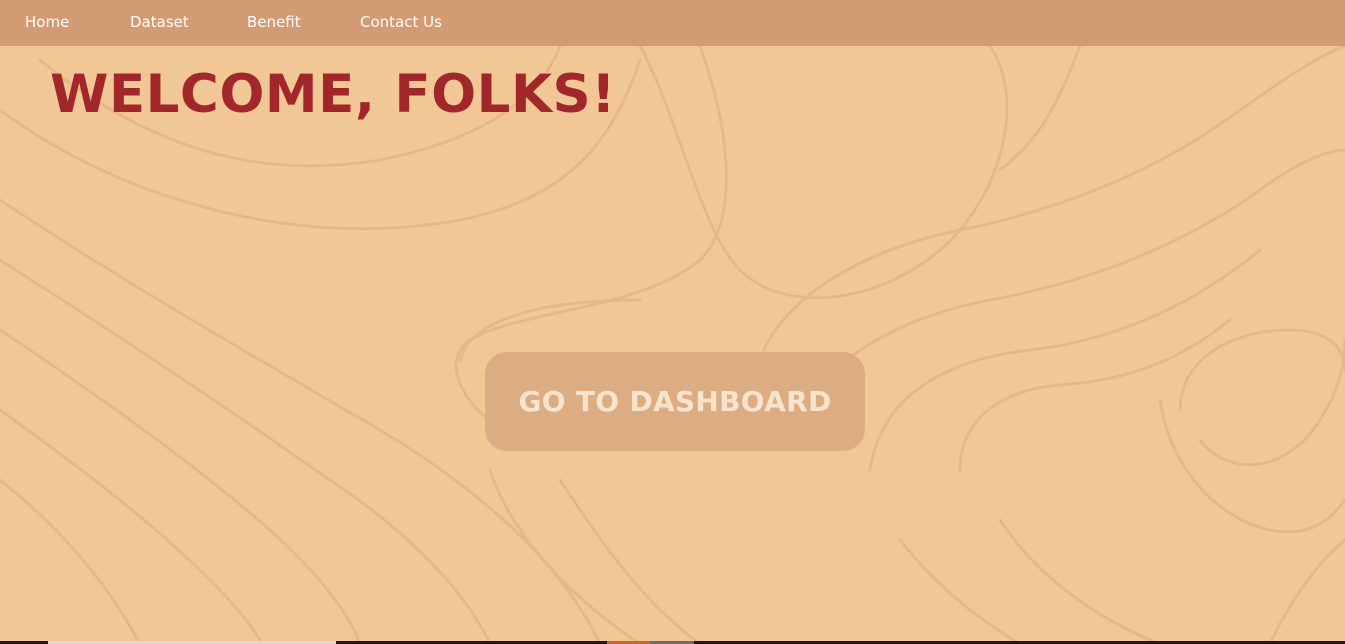  Describe the element at coordinates (274, 22) in the screenshot. I see `nav-item-benefit: Benefit` at that location.